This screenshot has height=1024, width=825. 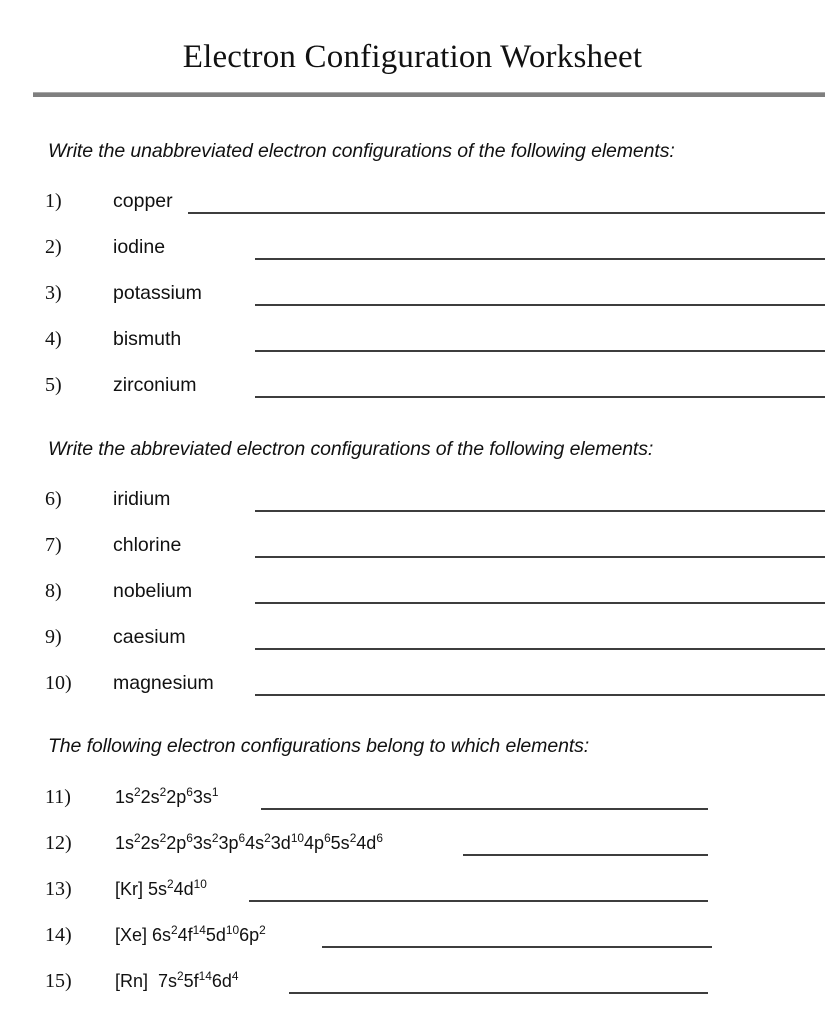 I want to click on question-row: 7) chlorine, so click(x=412, y=547).